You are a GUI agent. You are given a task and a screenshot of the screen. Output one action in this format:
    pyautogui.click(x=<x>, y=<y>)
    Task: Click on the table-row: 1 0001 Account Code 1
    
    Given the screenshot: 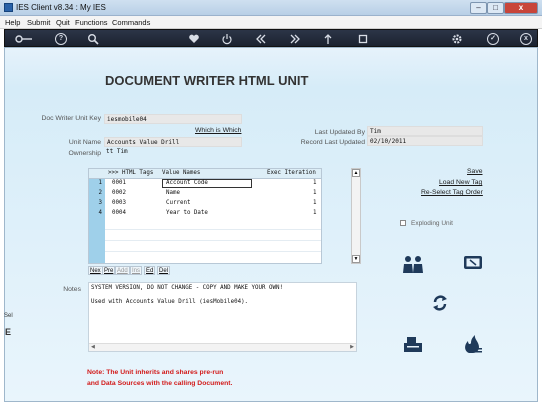 What is the action you would take?
    pyautogui.click(x=205, y=184)
    